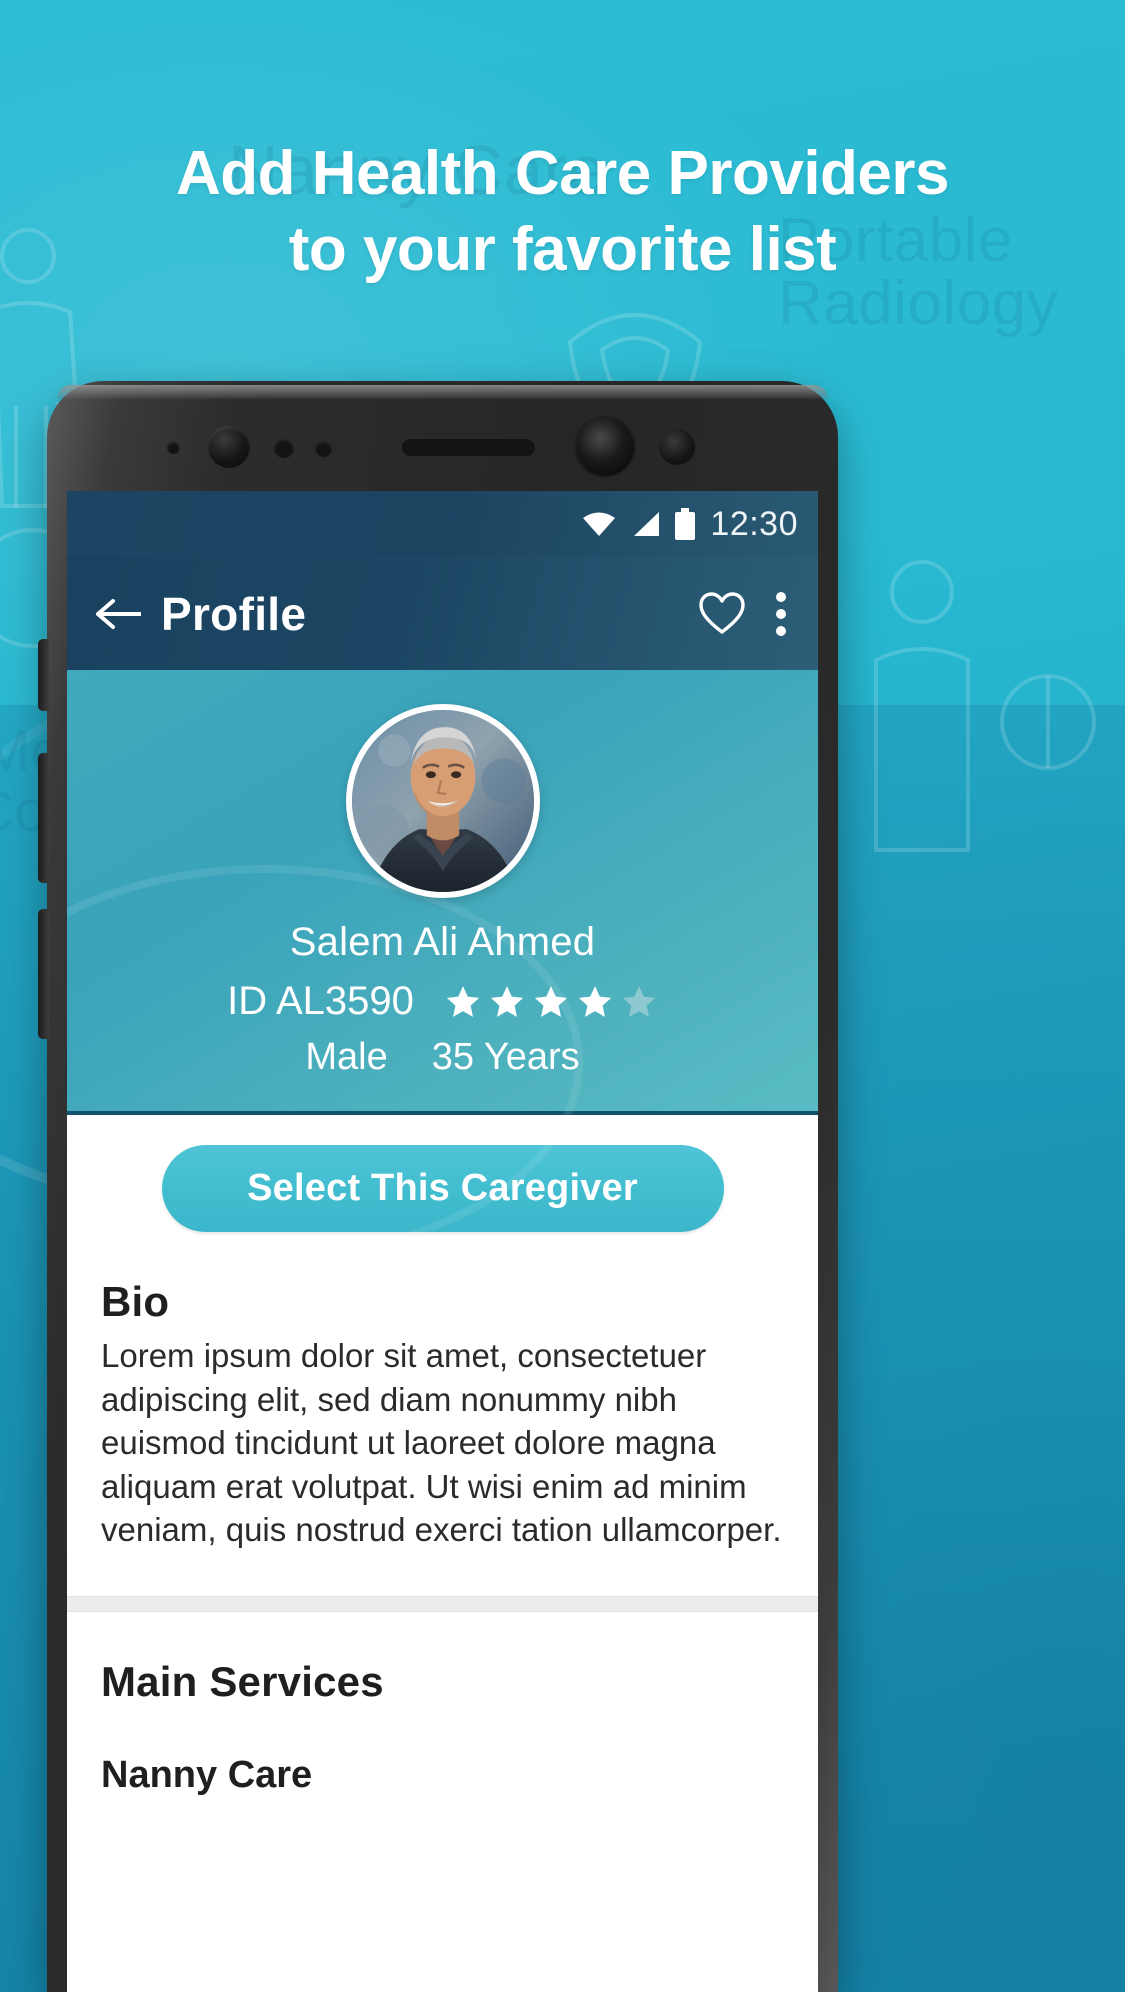  What do you see at coordinates (442, 1603) in the screenshot?
I see `section-divider` at bounding box center [442, 1603].